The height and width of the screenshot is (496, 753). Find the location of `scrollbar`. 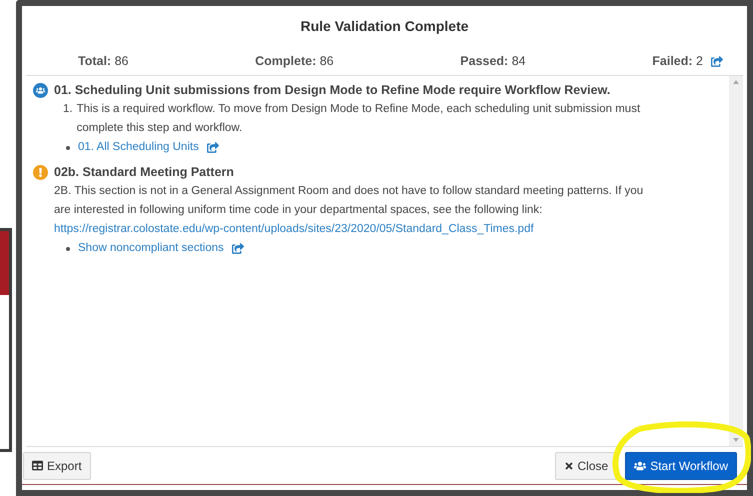

scrollbar is located at coordinates (736, 261).